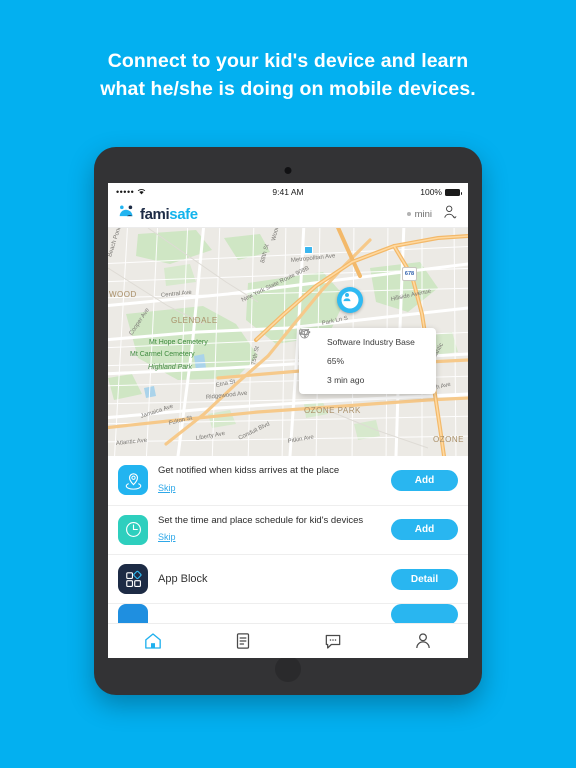 Image resolution: width=576 pixels, height=768 pixels. What do you see at coordinates (336, 361) in the screenshot?
I see `battery-level-label: 65%` at bounding box center [336, 361].